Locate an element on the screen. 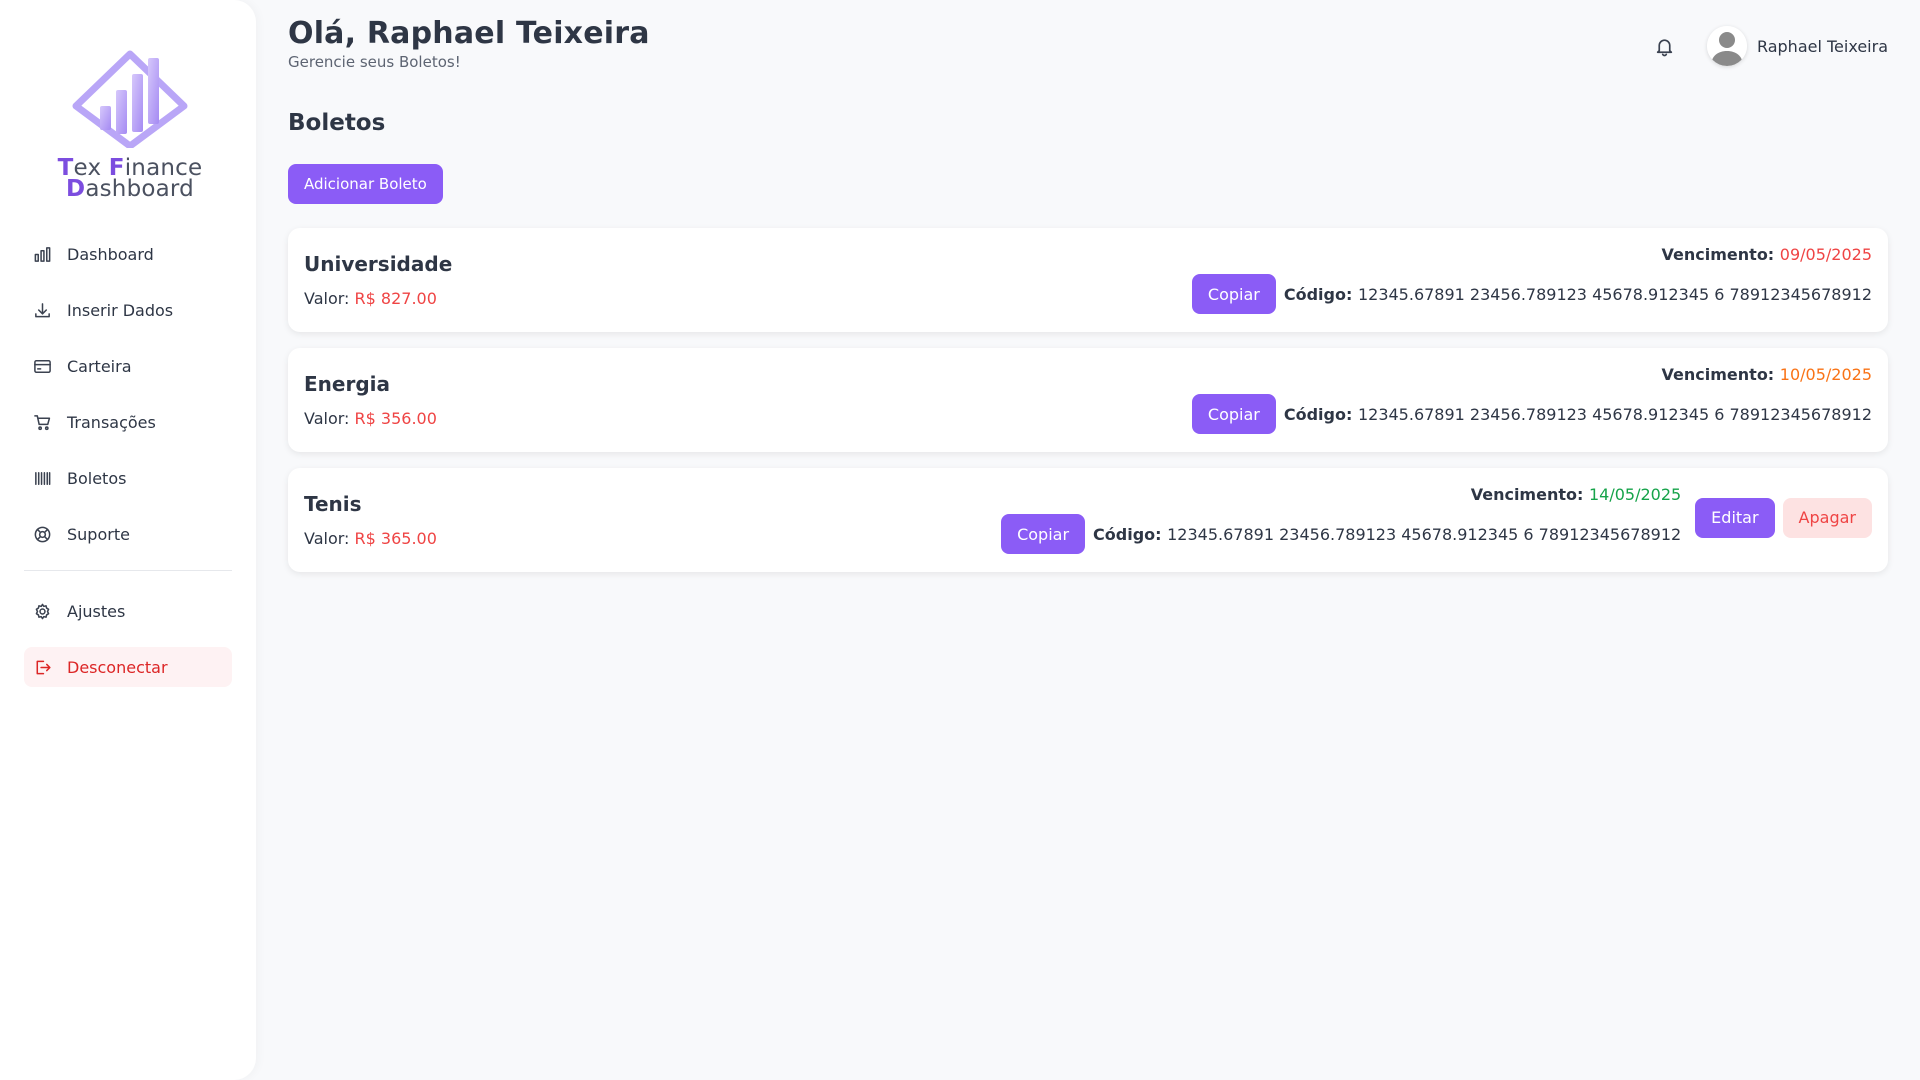  avatar is located at coordinates (1726, 46).